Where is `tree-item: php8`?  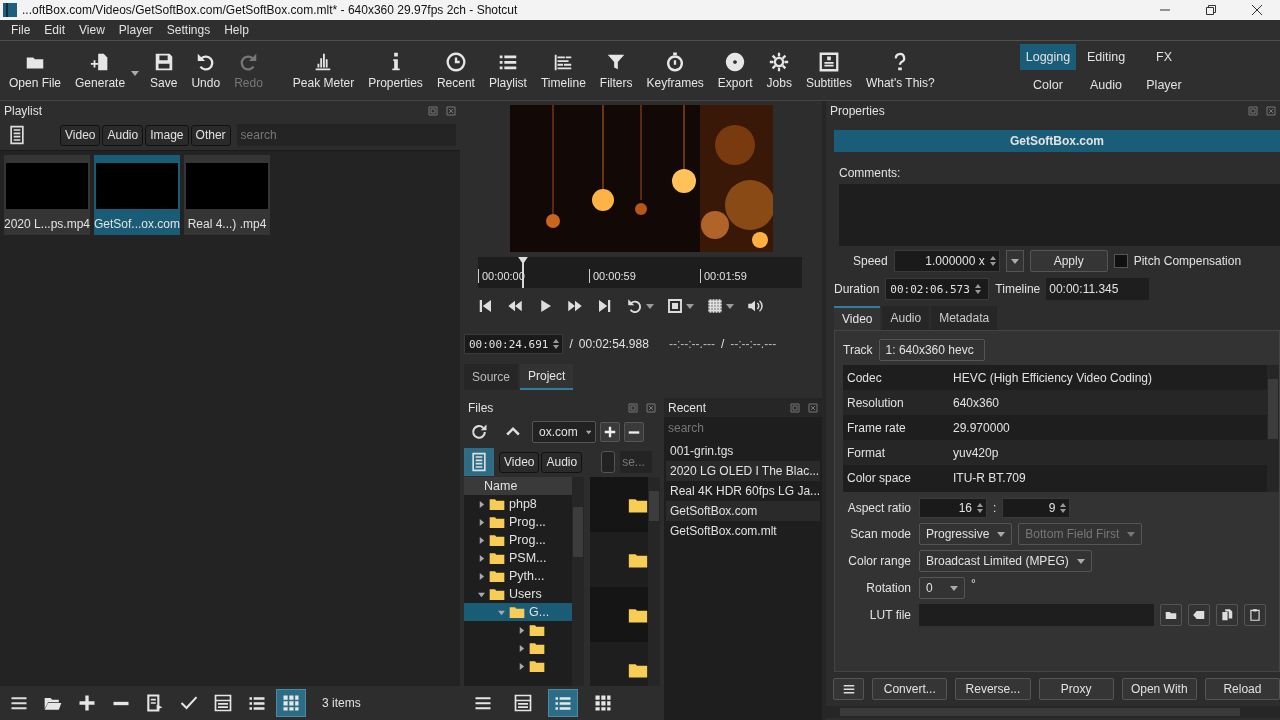
tree-item: php8 is located at coordinates (518, 504).